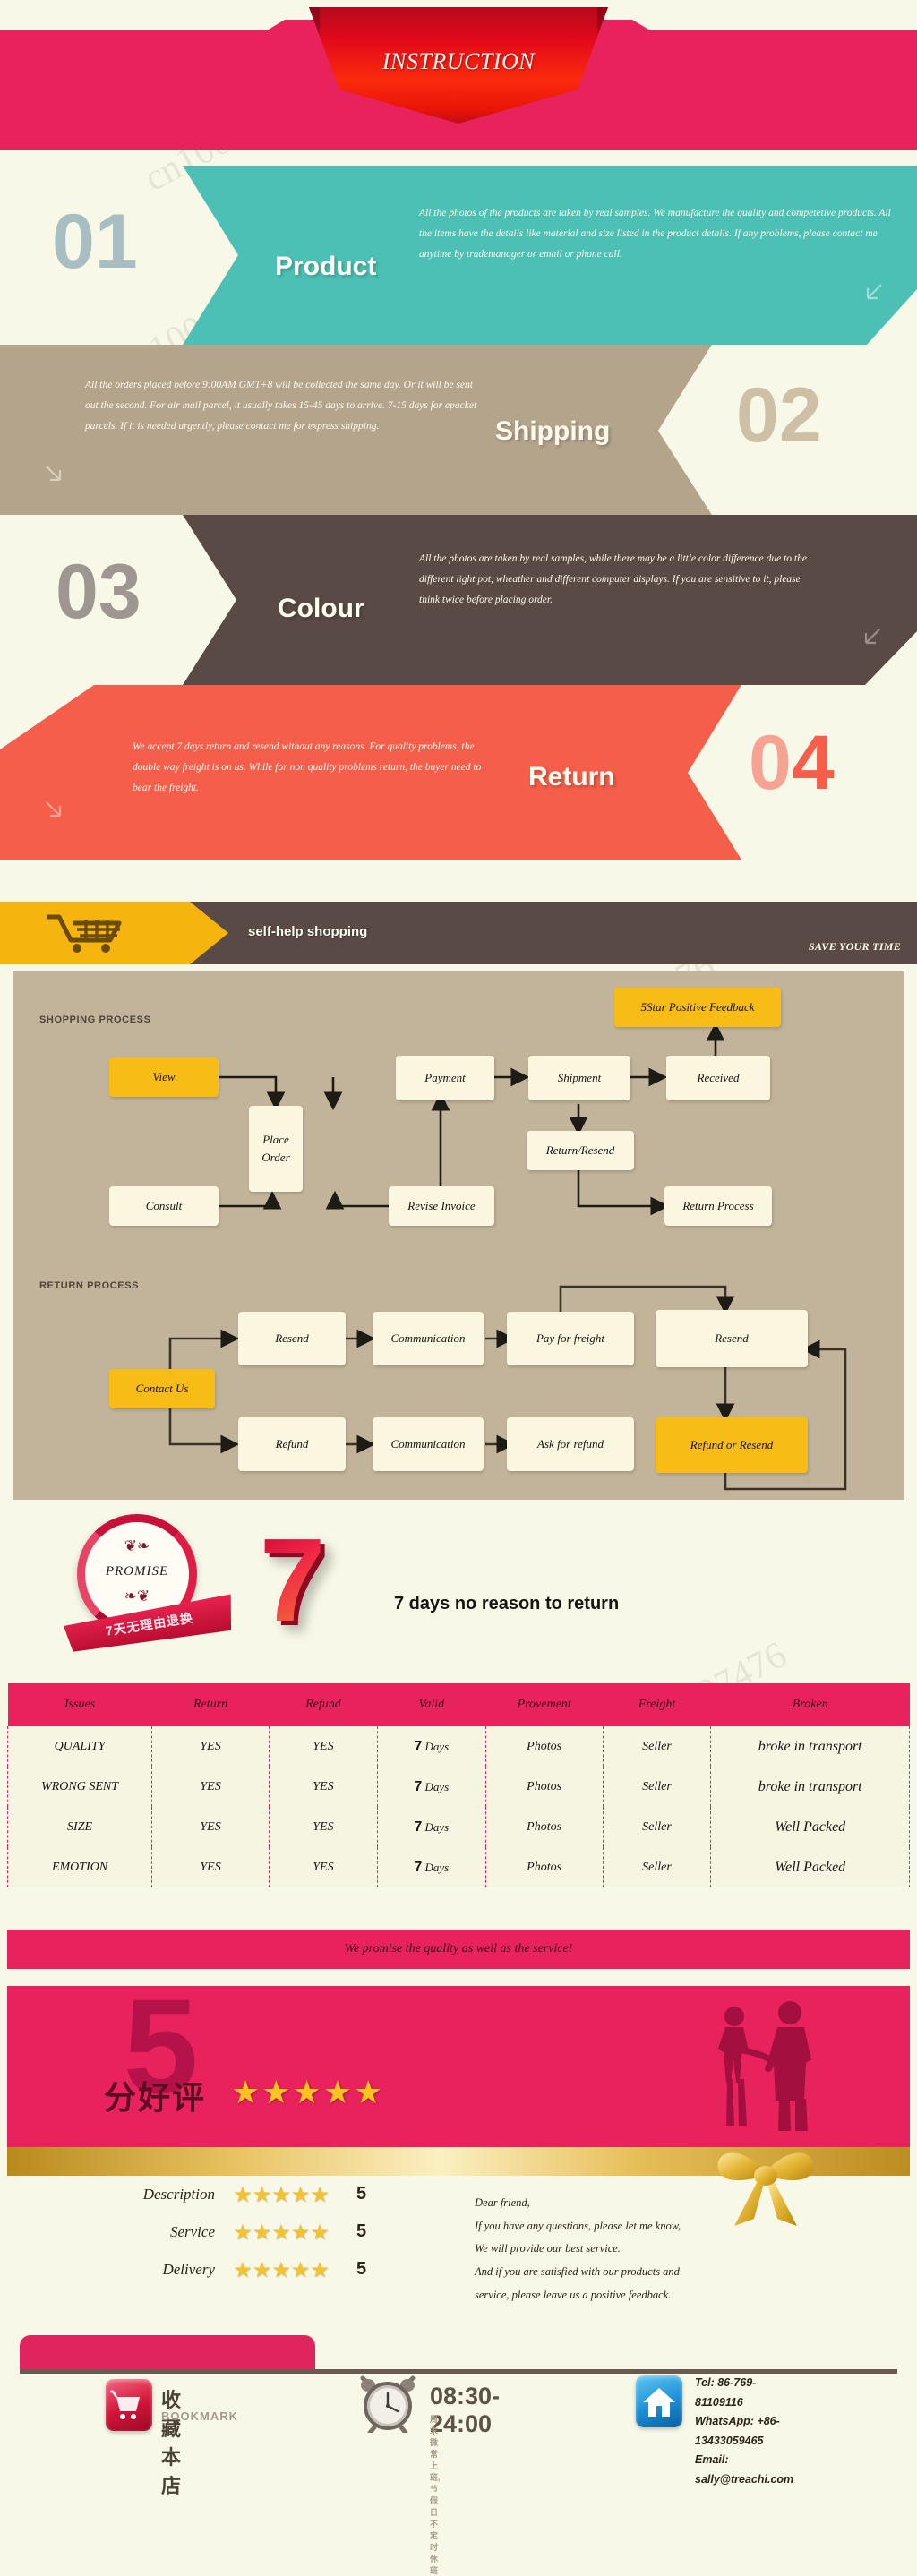 This screenshot has width=917, height=2576. What do you see at coordinates (164, 1077) in the screenshot?
I see `flow-node-view: View` at bounding box center [164, 1077].